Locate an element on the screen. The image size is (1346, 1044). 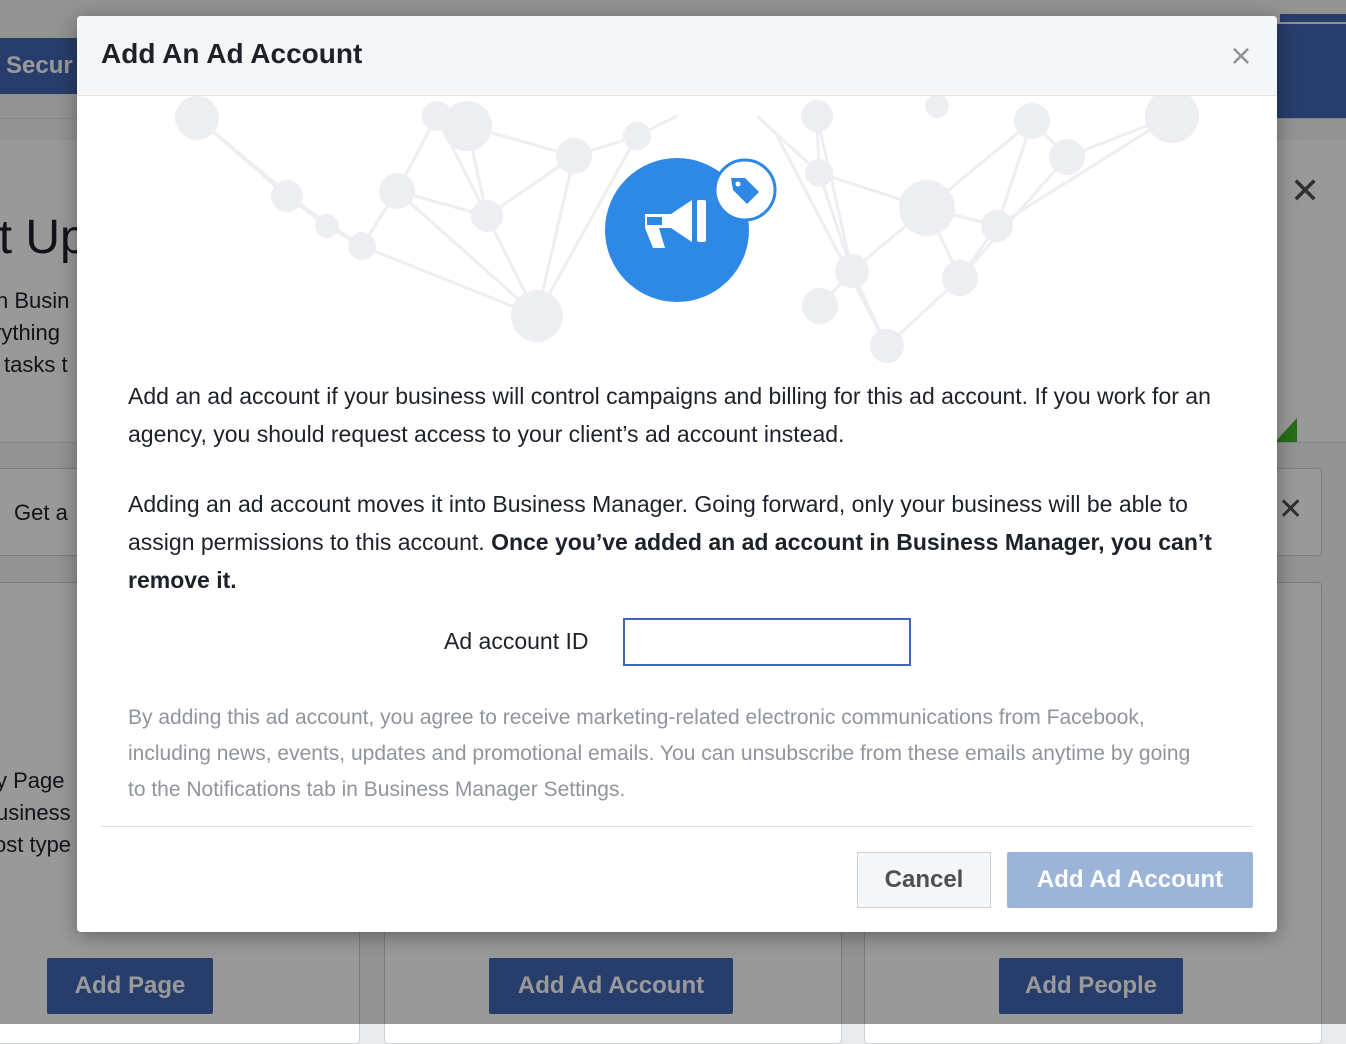
close-icon: × is located at coordinates (1241, 56).